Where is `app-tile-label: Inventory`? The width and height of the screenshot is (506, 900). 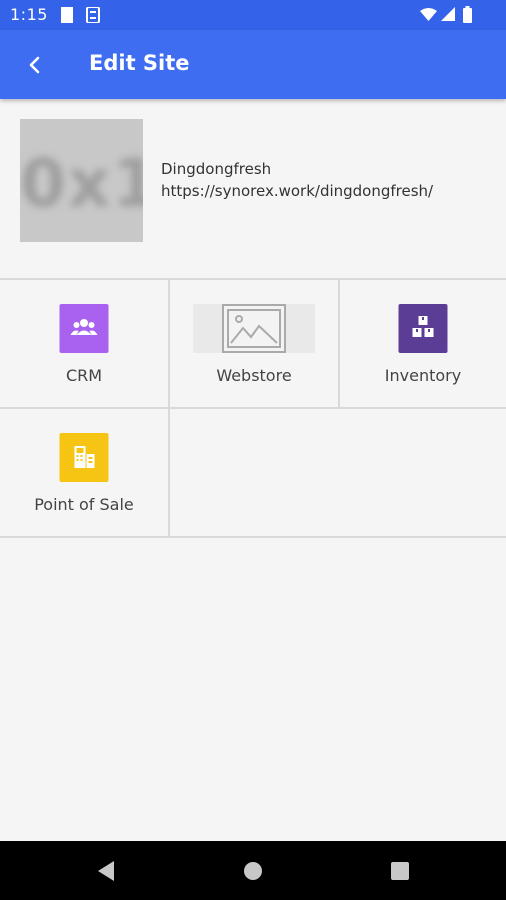
app-tile-label: Inventory is located at coordinates (423, 375).